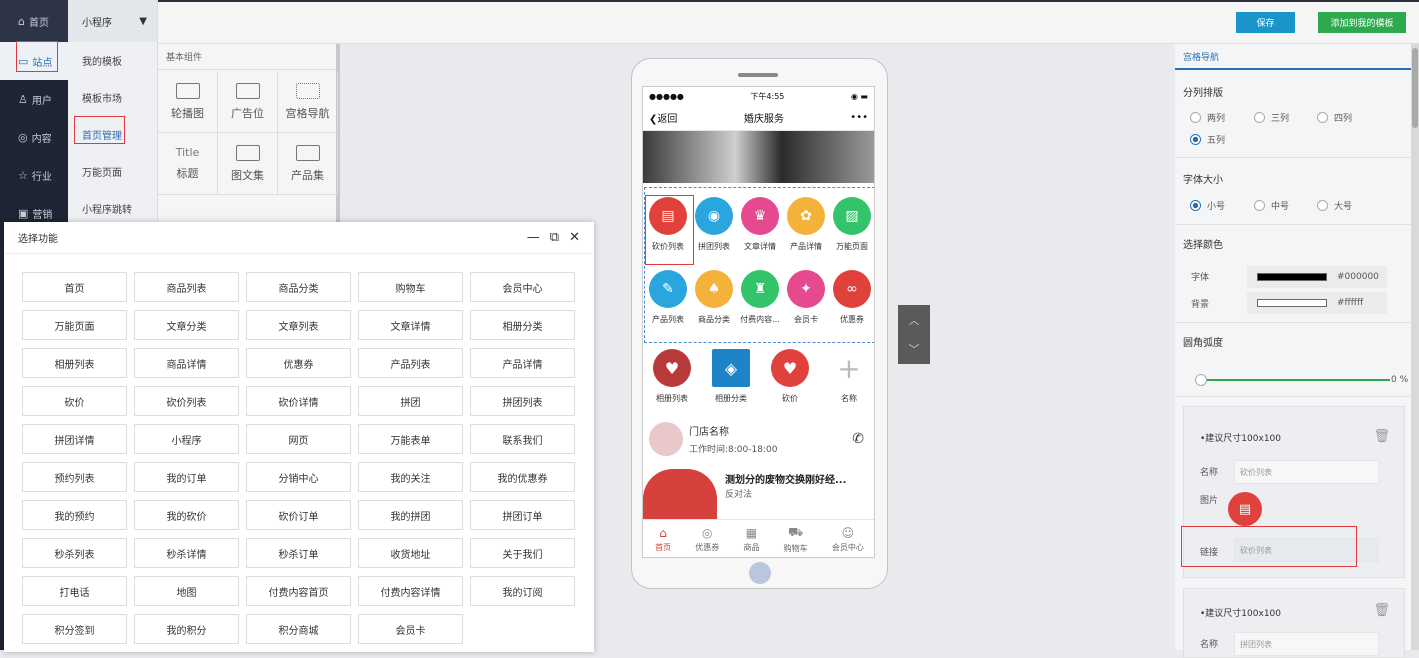 This screenshot has width=1419, height=658. I want to click on function-option: 砍价列表, so click(186, 401).